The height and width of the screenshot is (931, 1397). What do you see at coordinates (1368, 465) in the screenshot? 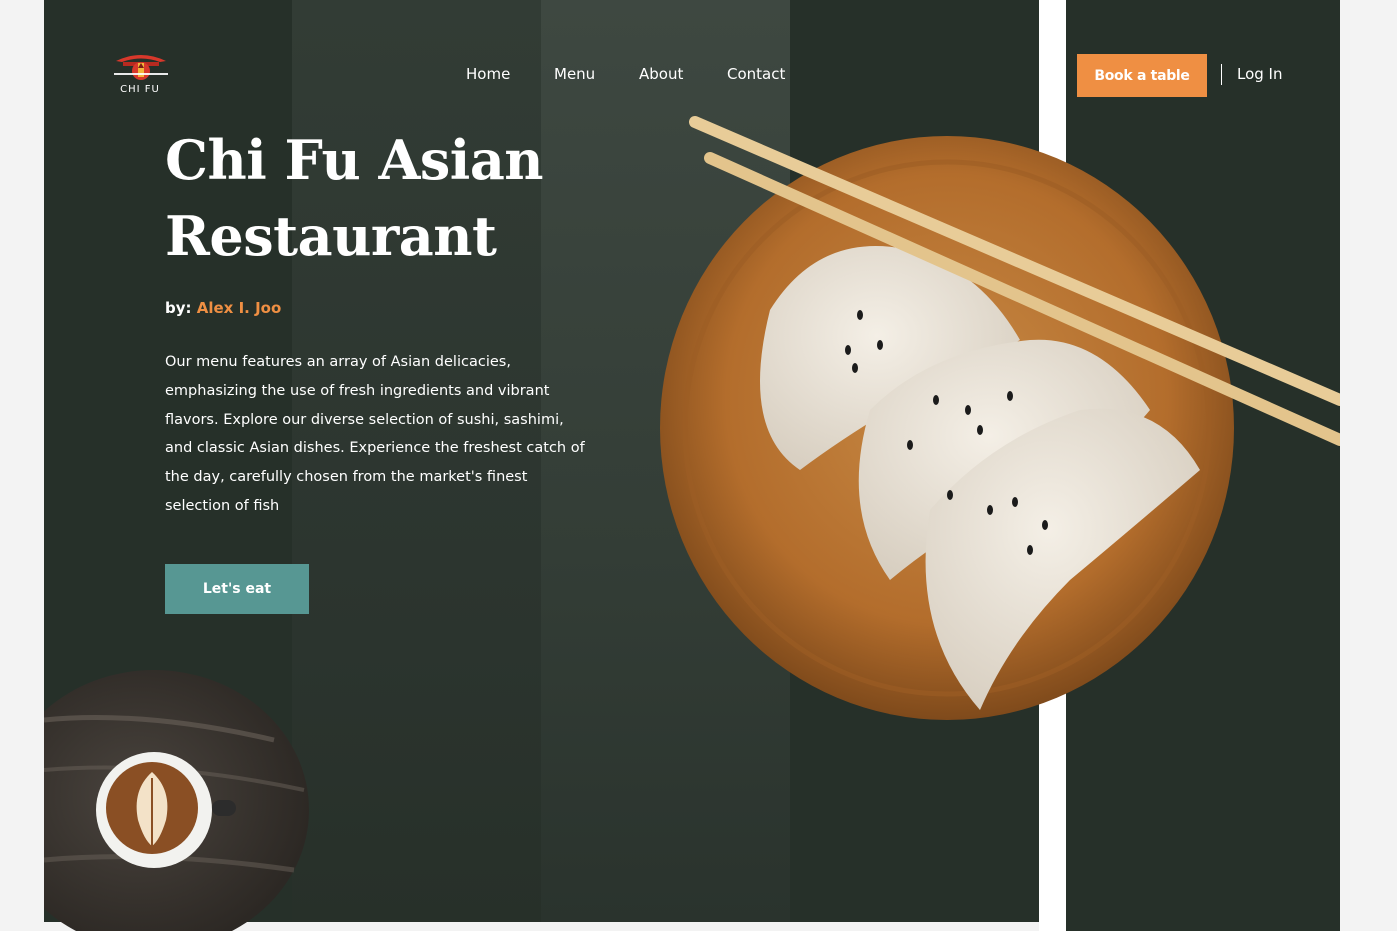
I see `right-margin` at bounding box center [1368, 465].